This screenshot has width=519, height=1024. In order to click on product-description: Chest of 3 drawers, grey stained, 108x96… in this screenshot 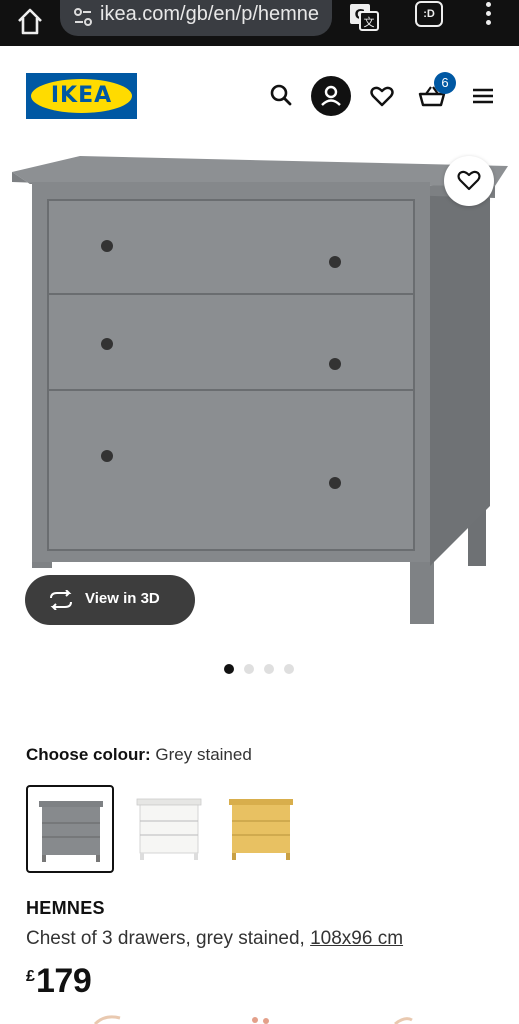, I will do `click(214, 939)`.